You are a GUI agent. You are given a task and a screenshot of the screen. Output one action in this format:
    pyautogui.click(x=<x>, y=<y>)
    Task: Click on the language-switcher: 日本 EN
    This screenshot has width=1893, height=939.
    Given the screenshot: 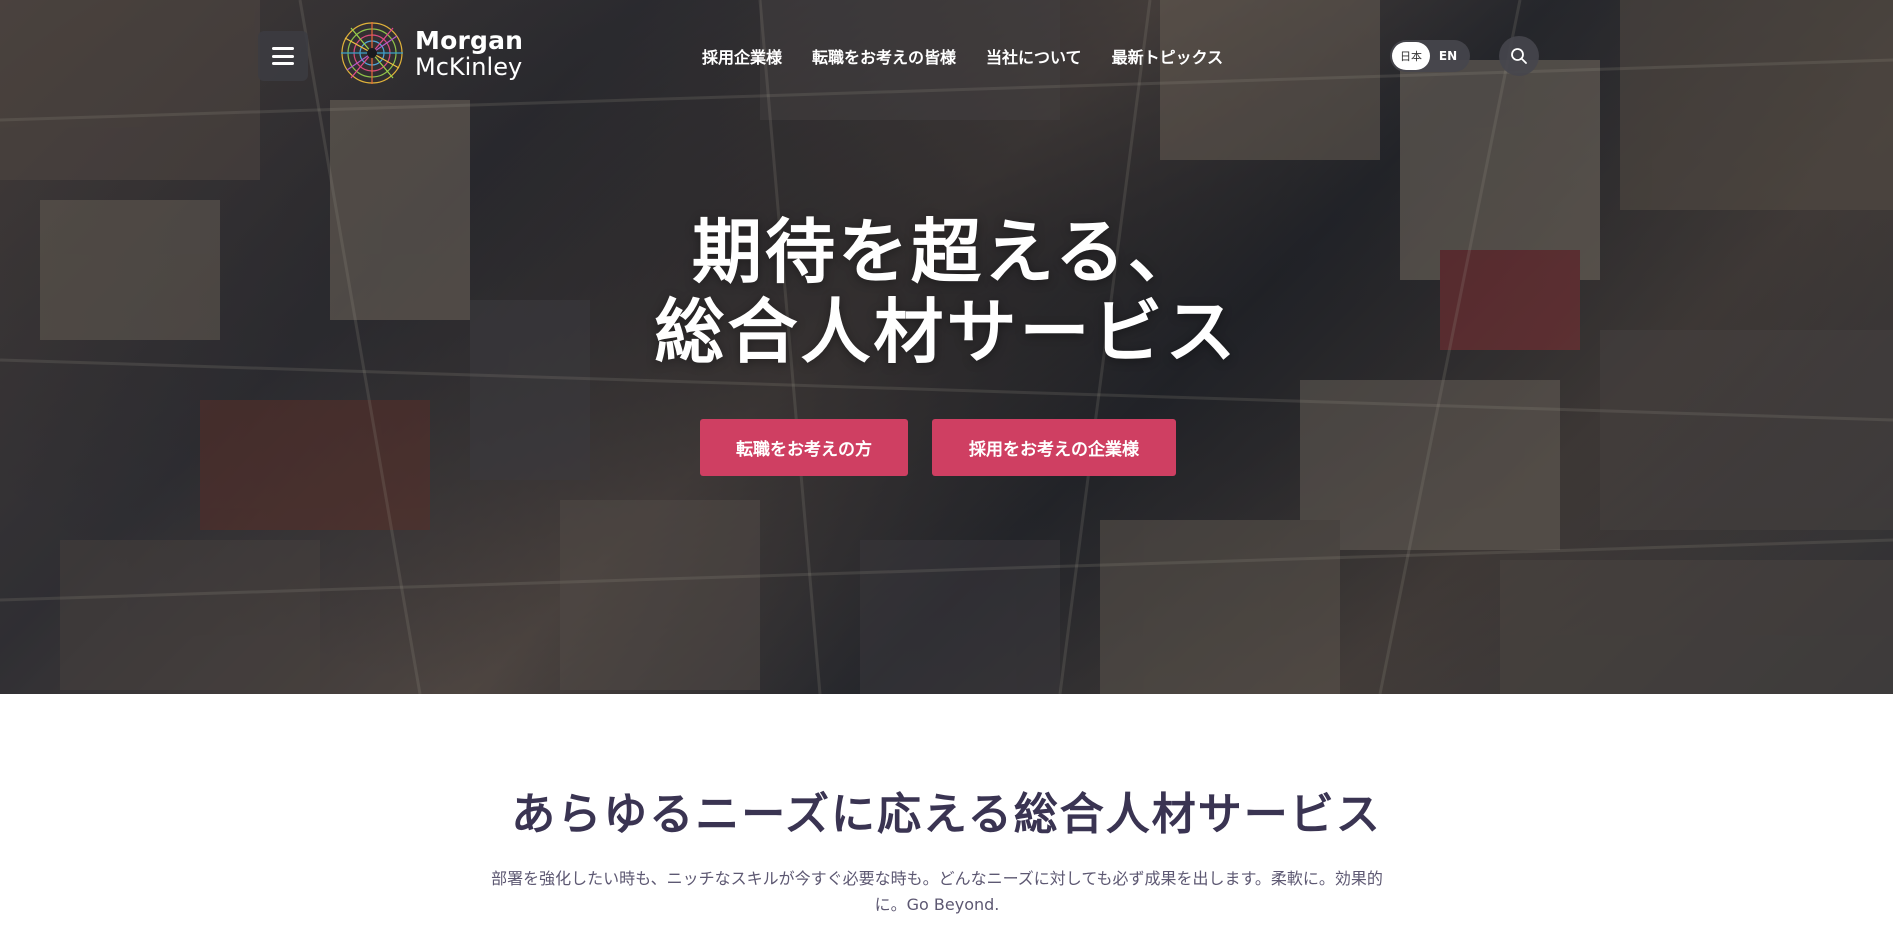 What is the action you would take?
    pyautogui.click(x=1430, y=56)
    